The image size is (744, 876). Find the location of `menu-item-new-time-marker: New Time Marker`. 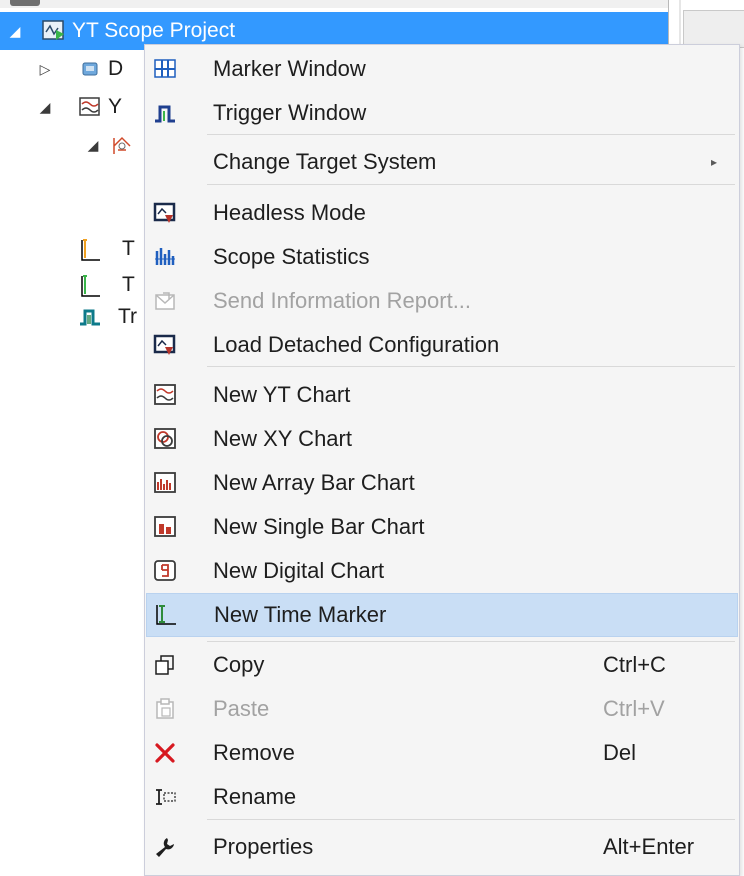

menu-item-new-time-marker: New Time Marker is located at coordinates (442, 615).